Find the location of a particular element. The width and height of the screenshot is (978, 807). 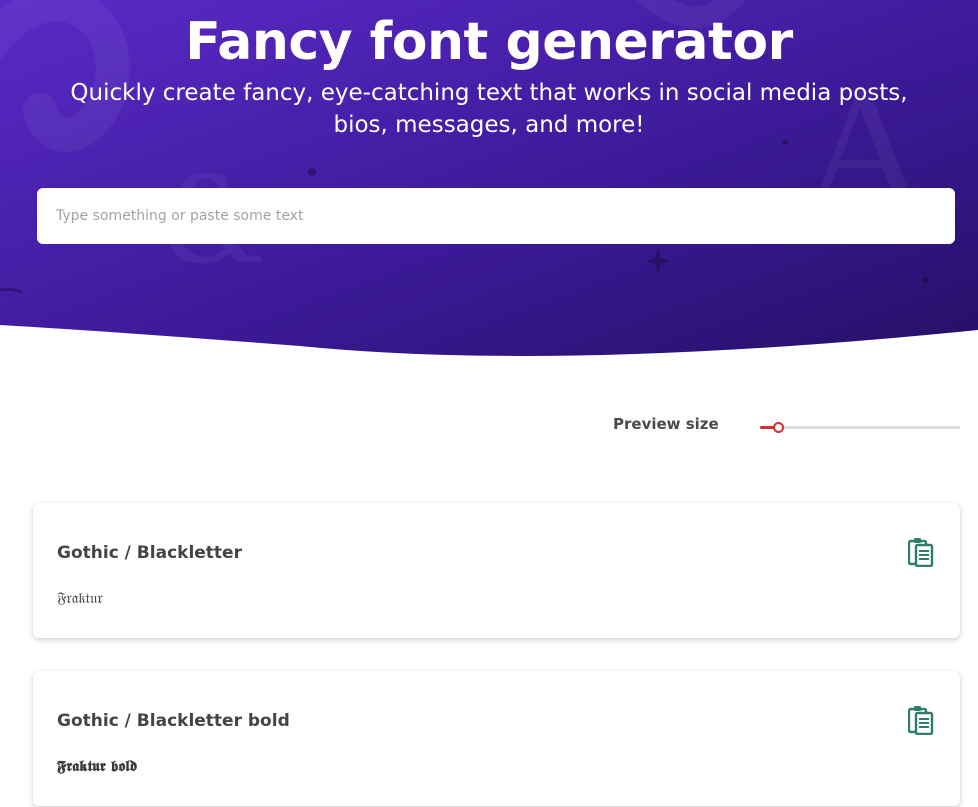

page-title: Fancy font generator is located at coordinates (489, 42).